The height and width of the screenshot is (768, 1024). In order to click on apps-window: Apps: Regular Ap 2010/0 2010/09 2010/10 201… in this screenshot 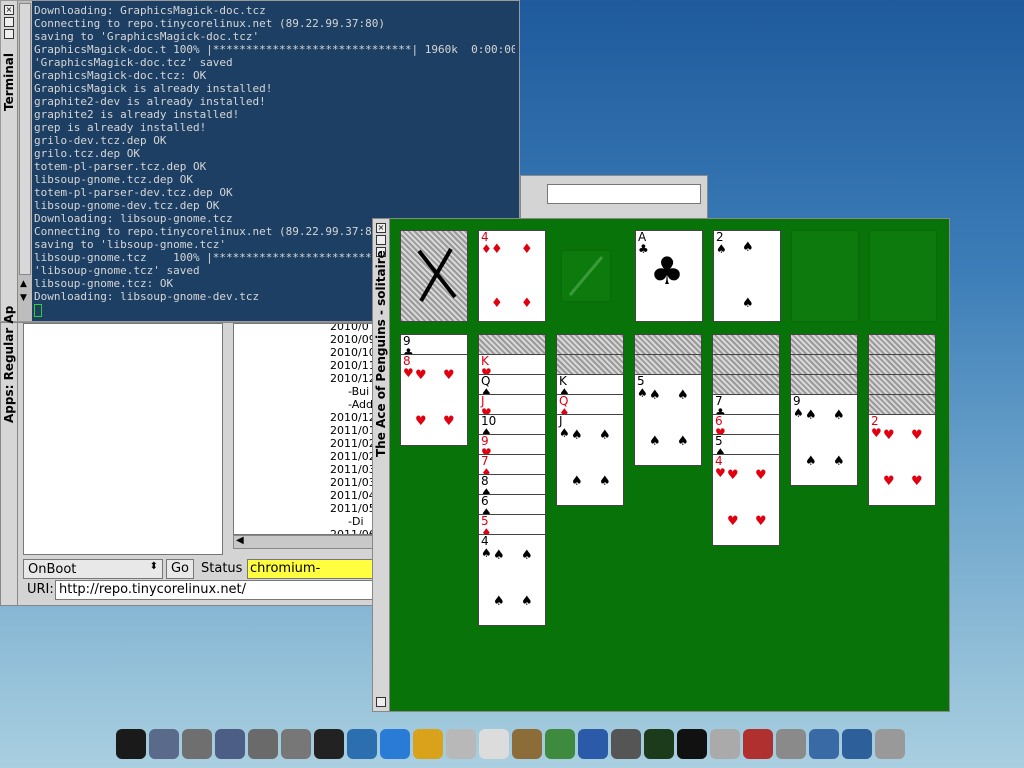, I will do `click(188, 456)`.